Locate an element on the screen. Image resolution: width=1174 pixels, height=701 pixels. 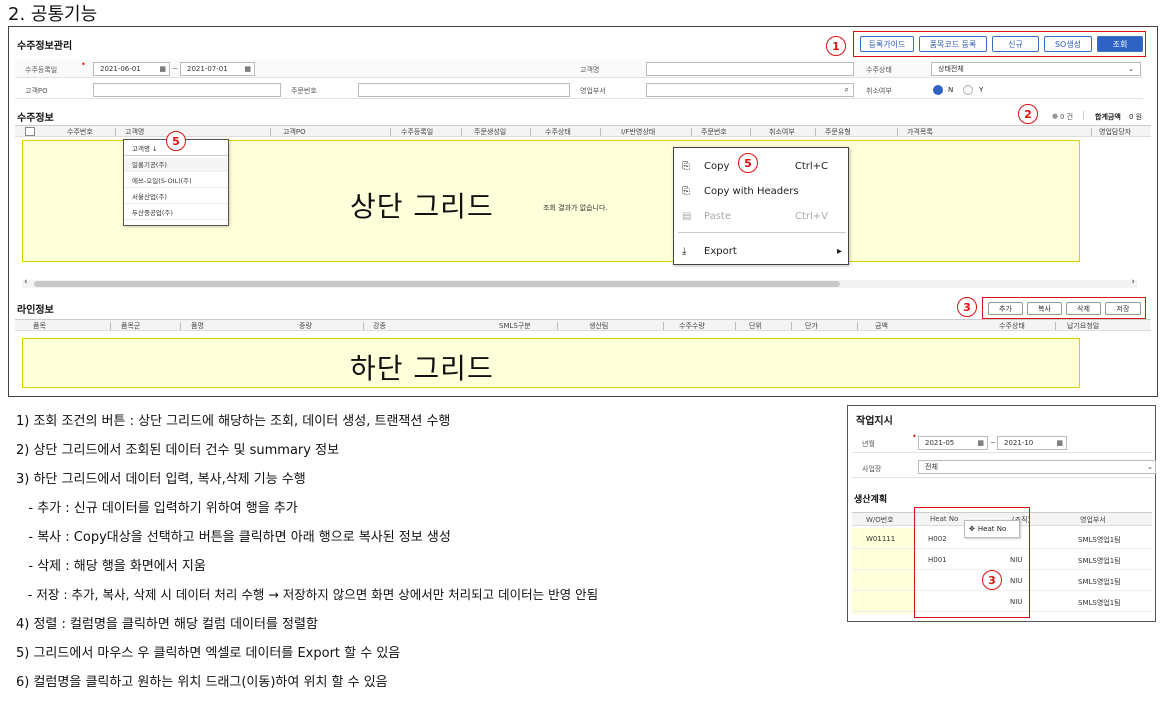
export-menu-item: ⤓ Export ▸ is located at coordinates (761, 251).